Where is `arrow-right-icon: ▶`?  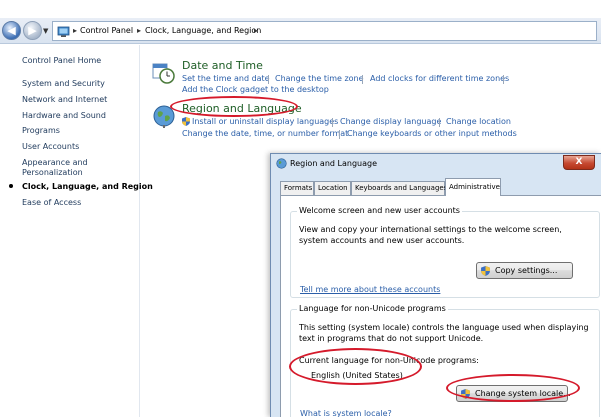
arrow-right-icon: ▶ is located at coordinates (32, 30).